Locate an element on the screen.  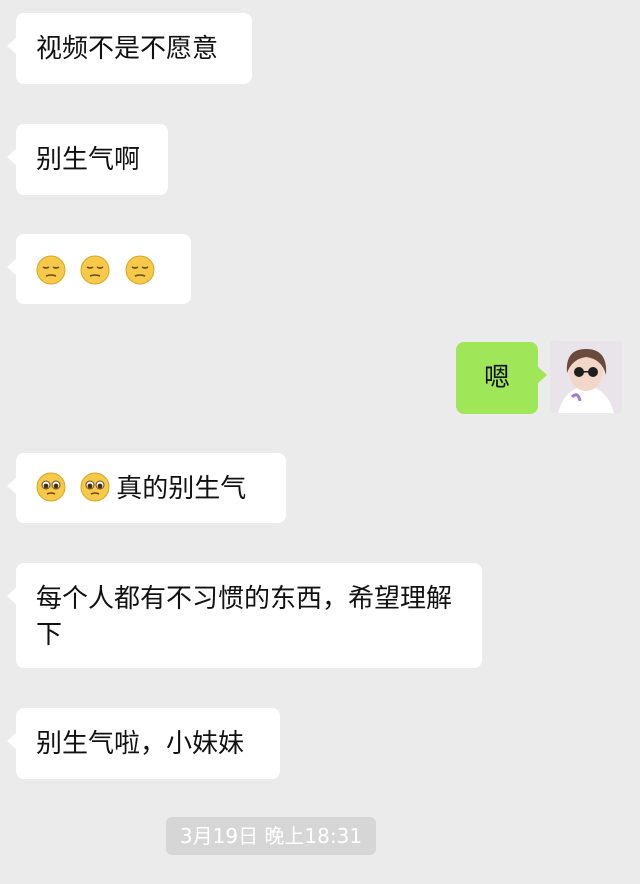
message-text-4: 嗯 is located at coordinates (496, 378).